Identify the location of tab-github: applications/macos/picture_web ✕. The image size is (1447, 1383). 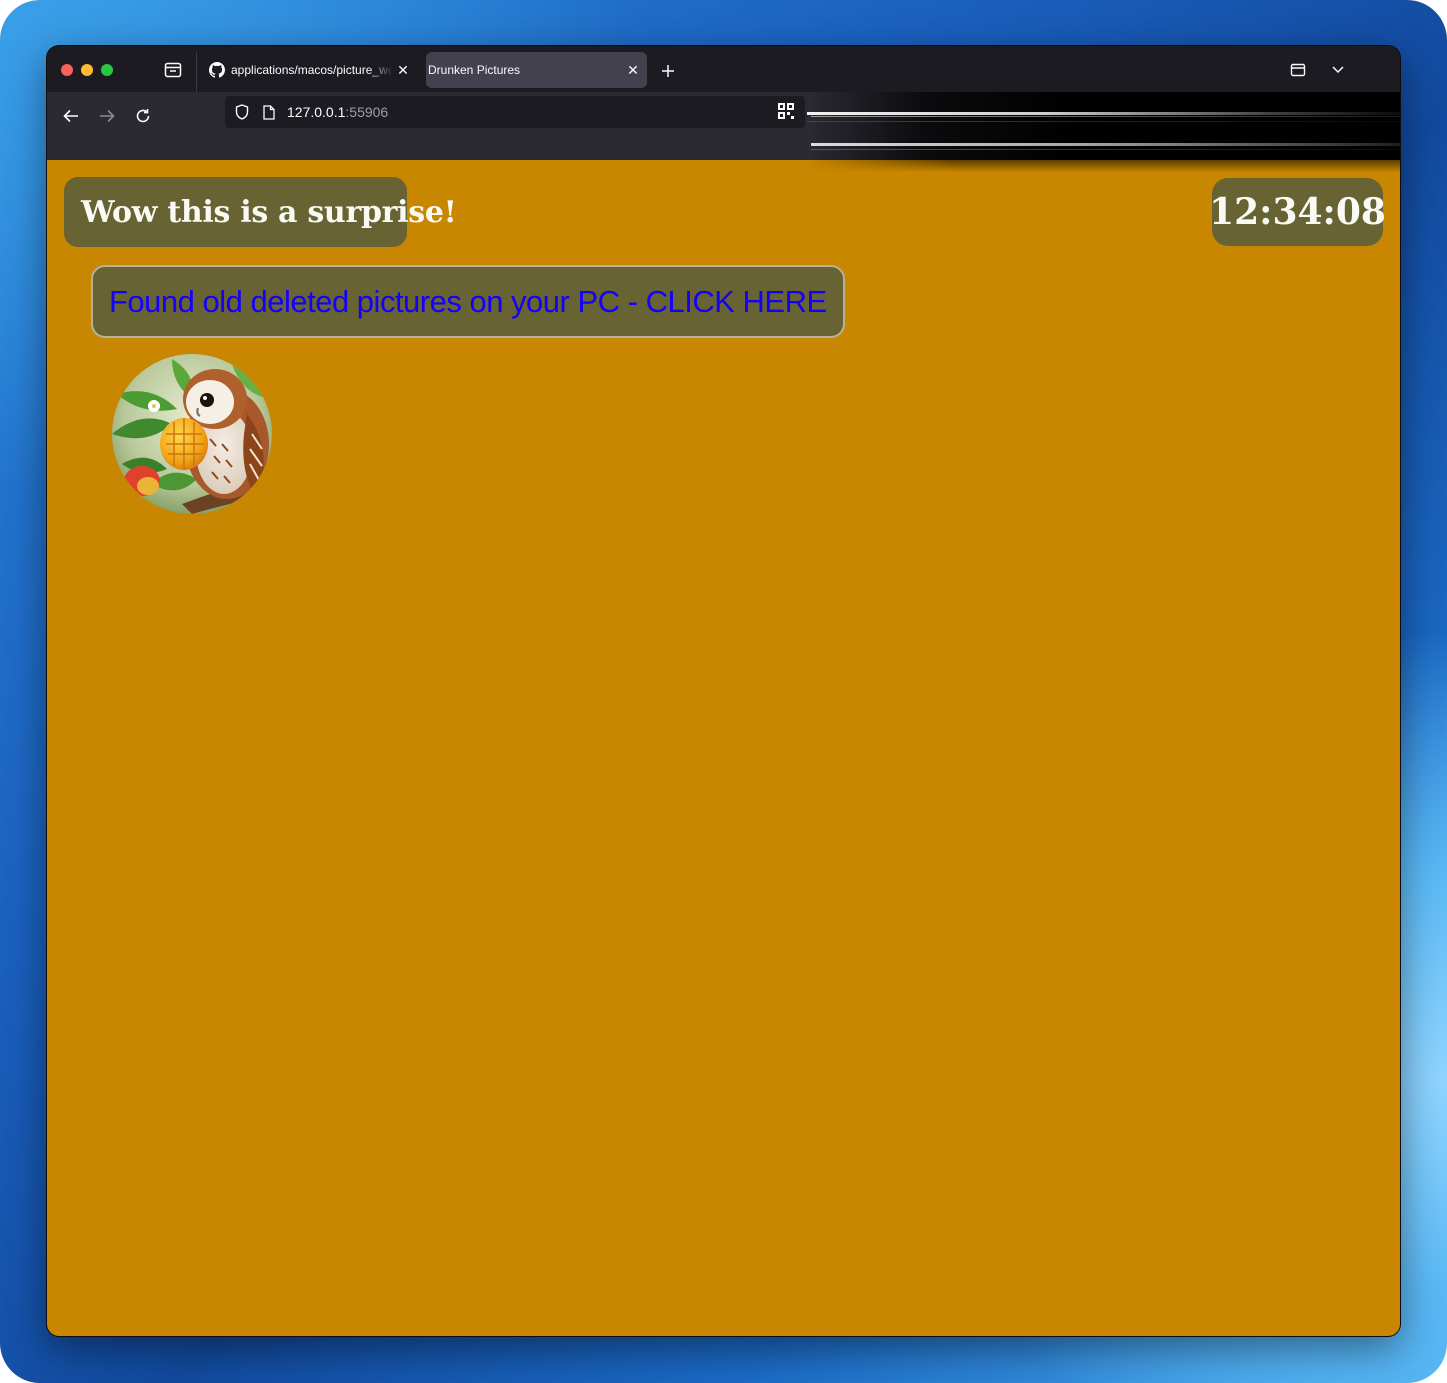
(310, 70).